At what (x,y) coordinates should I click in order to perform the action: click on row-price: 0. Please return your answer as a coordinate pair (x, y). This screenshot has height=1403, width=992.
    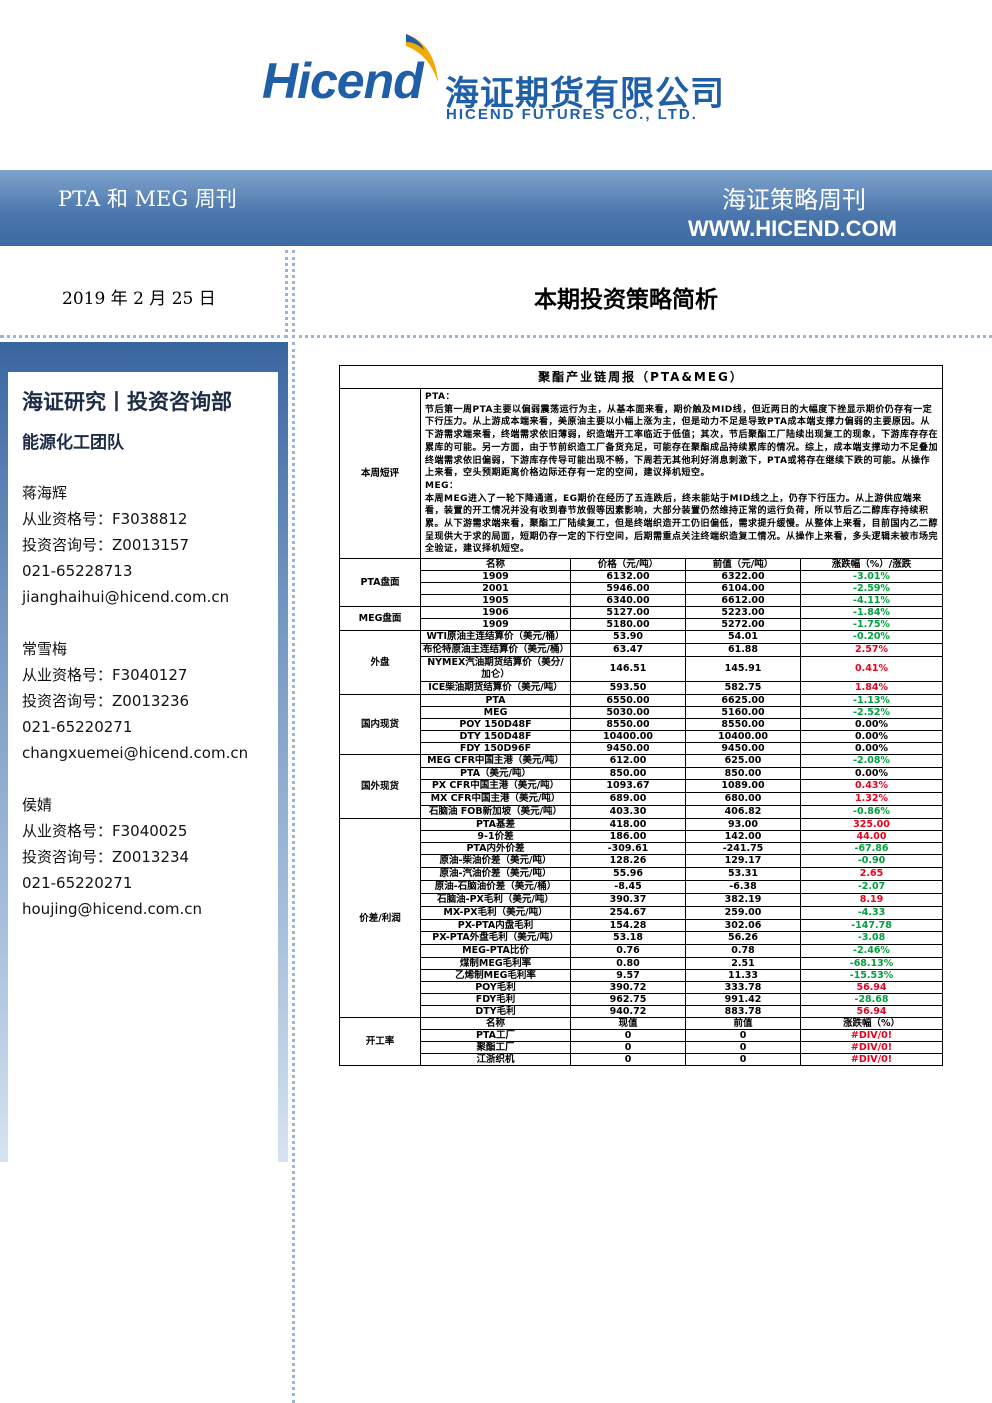
    Looking at the image, I should click on (628, 1036).